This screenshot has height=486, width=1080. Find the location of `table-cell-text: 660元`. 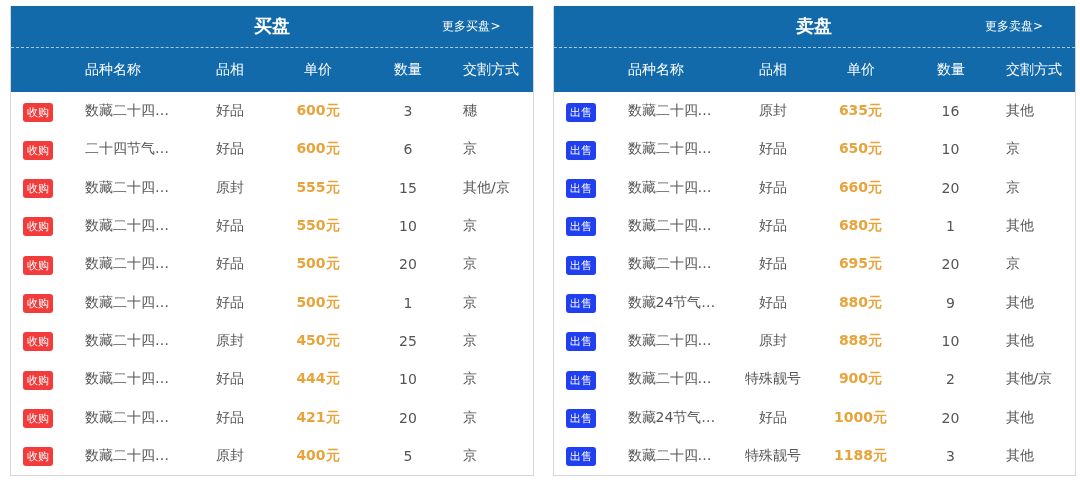

table-cell-text: 660元 is located at coordinates (860, 187).